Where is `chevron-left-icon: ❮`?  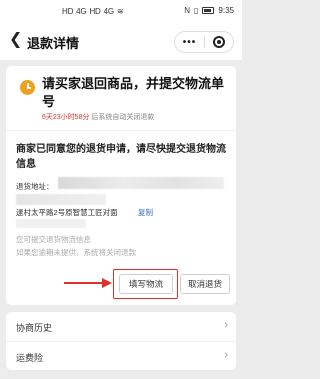
chevron-left-icon: ❮ is located at coordinates (15, 40).